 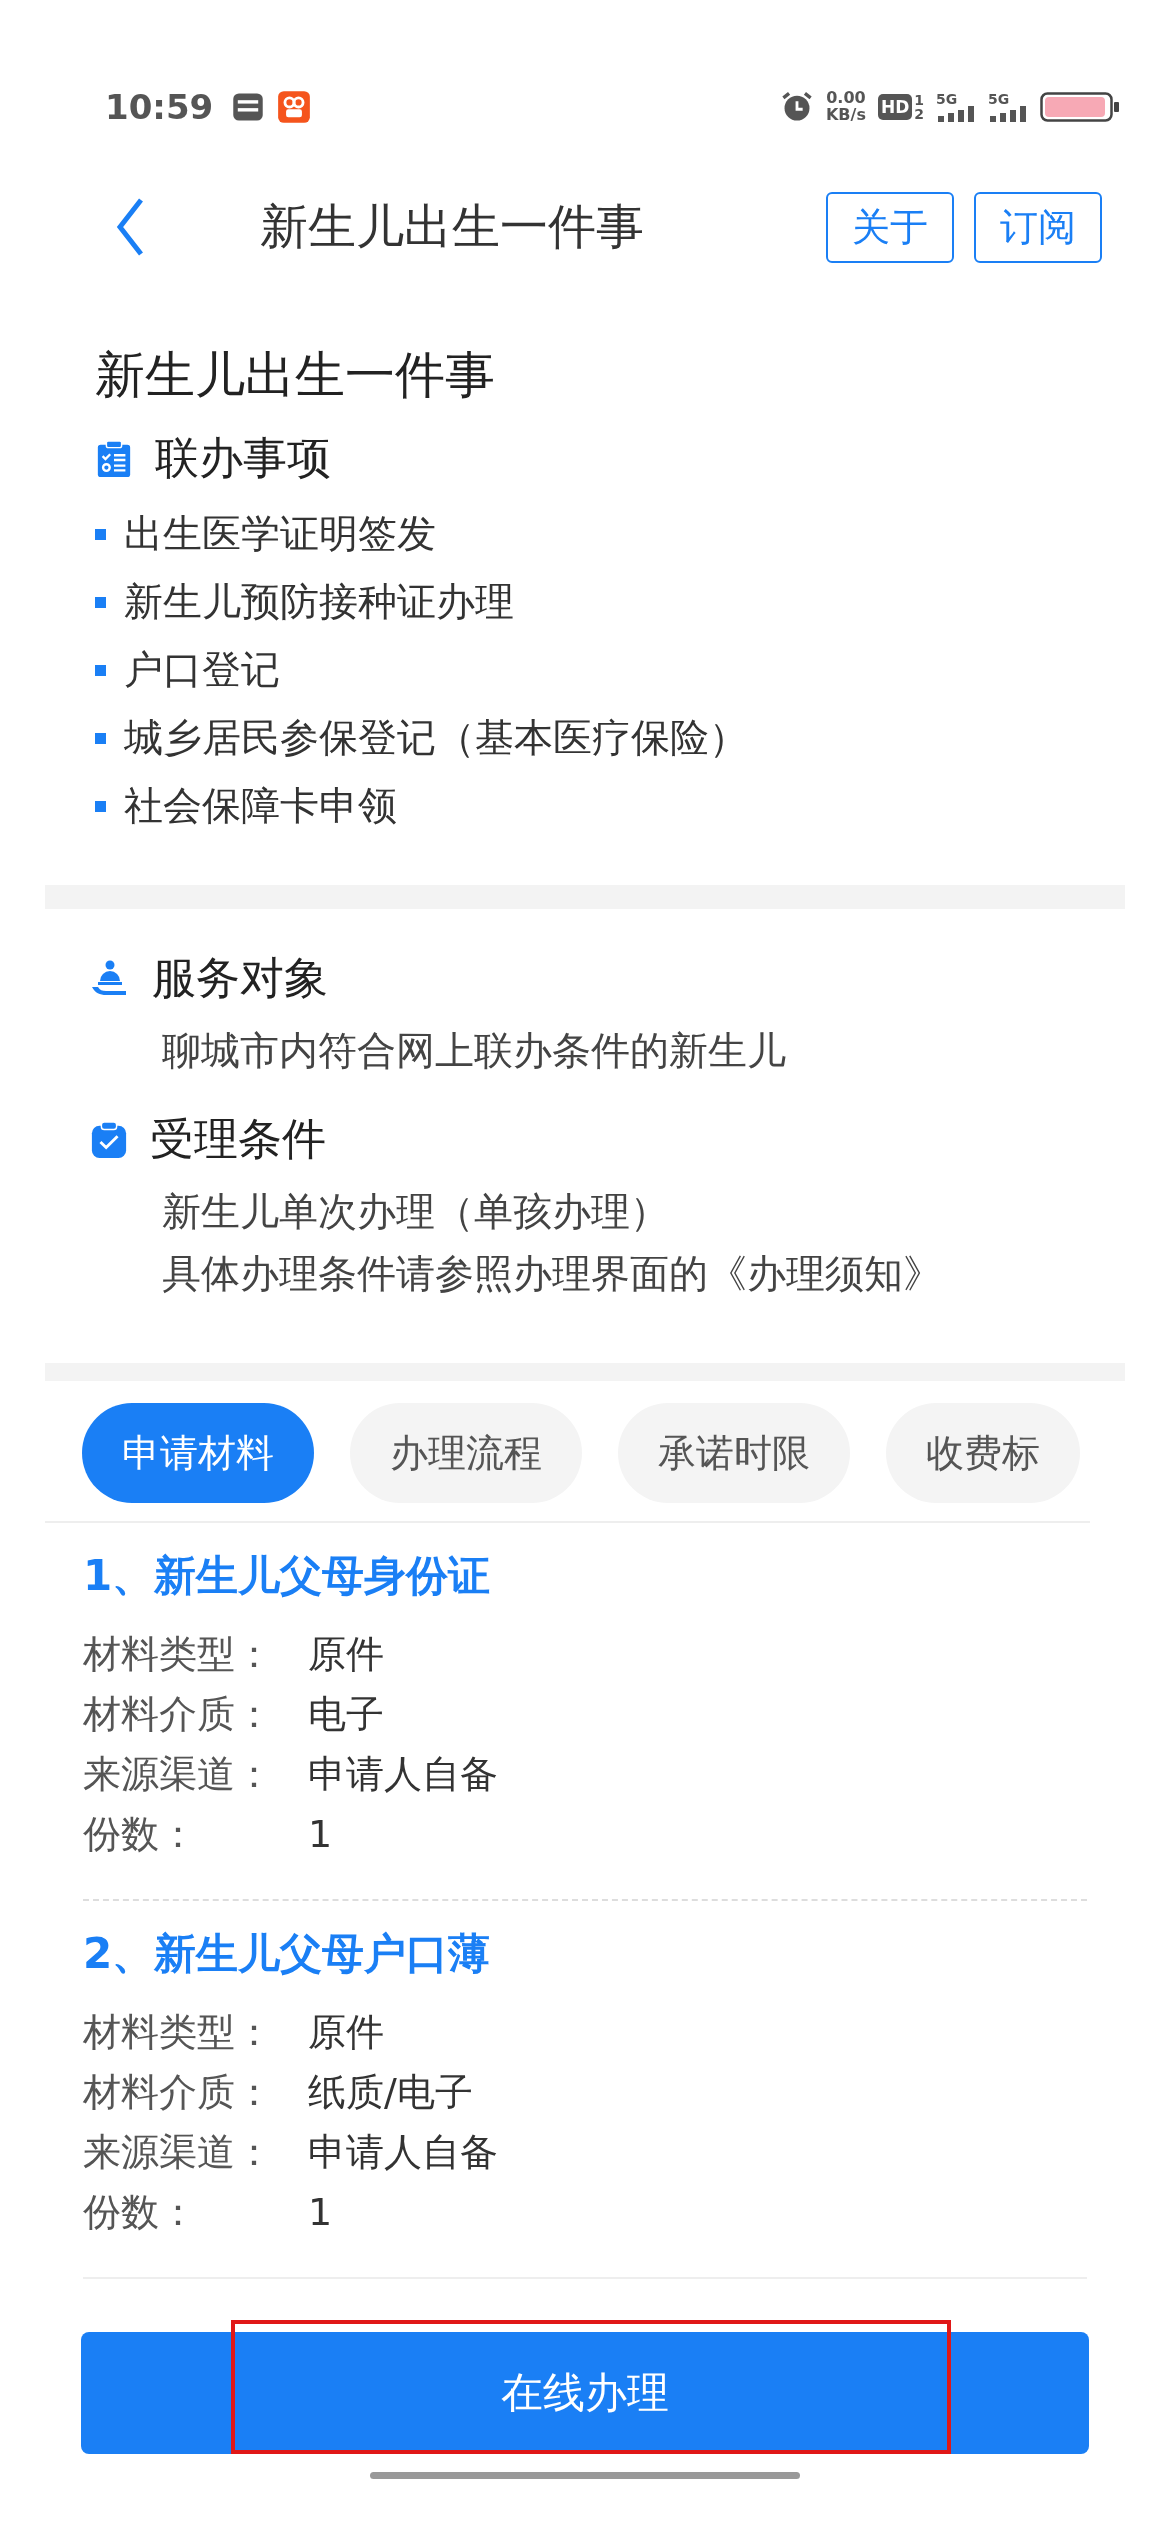 I want to click on tab: 申请材料, so click(x=198, y=1453).